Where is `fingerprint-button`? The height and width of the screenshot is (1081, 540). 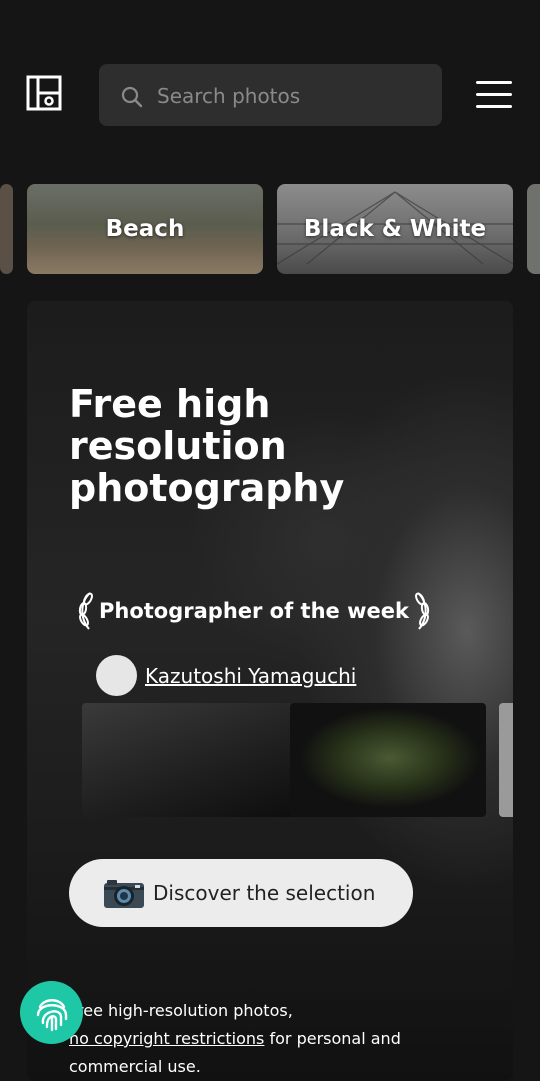 fingerprint-button is located at coordinates (51, 1012).